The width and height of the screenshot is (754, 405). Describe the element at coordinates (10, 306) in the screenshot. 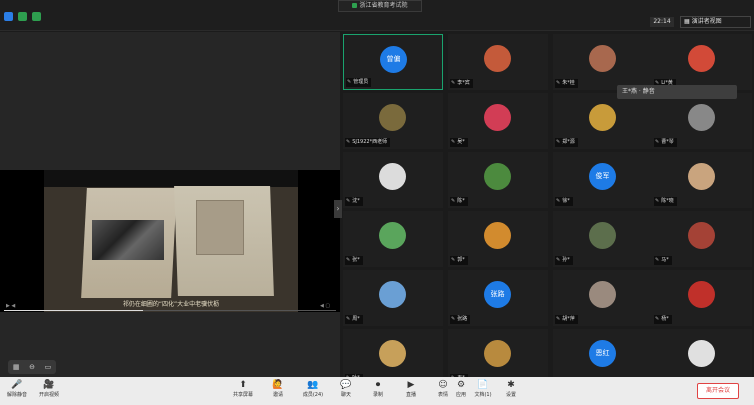

I see `play-icon: ▶ ◀` at that location.